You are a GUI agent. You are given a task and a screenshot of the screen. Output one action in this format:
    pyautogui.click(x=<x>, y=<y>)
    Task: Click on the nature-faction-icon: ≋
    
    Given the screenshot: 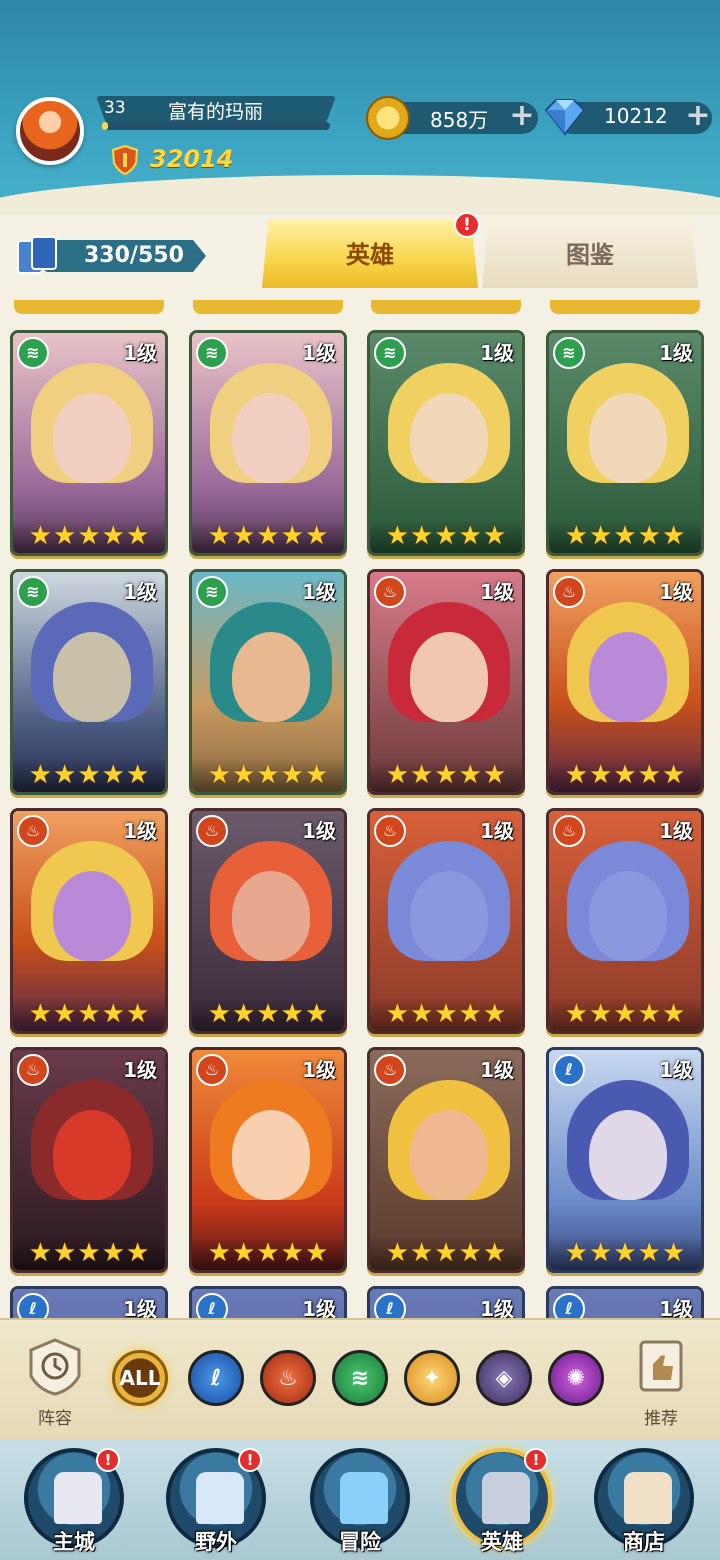 What is the action you would take?
    pyautogui.click(x=360, y=1378)
    